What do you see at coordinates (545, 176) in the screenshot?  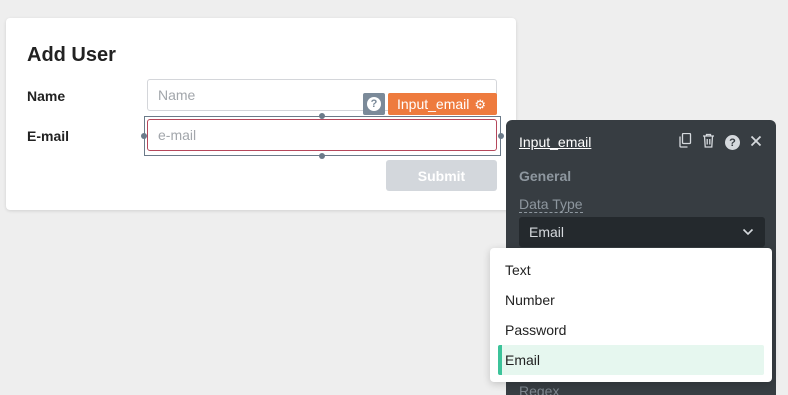 I see `section-general: General` at bounding box center [545, 176].